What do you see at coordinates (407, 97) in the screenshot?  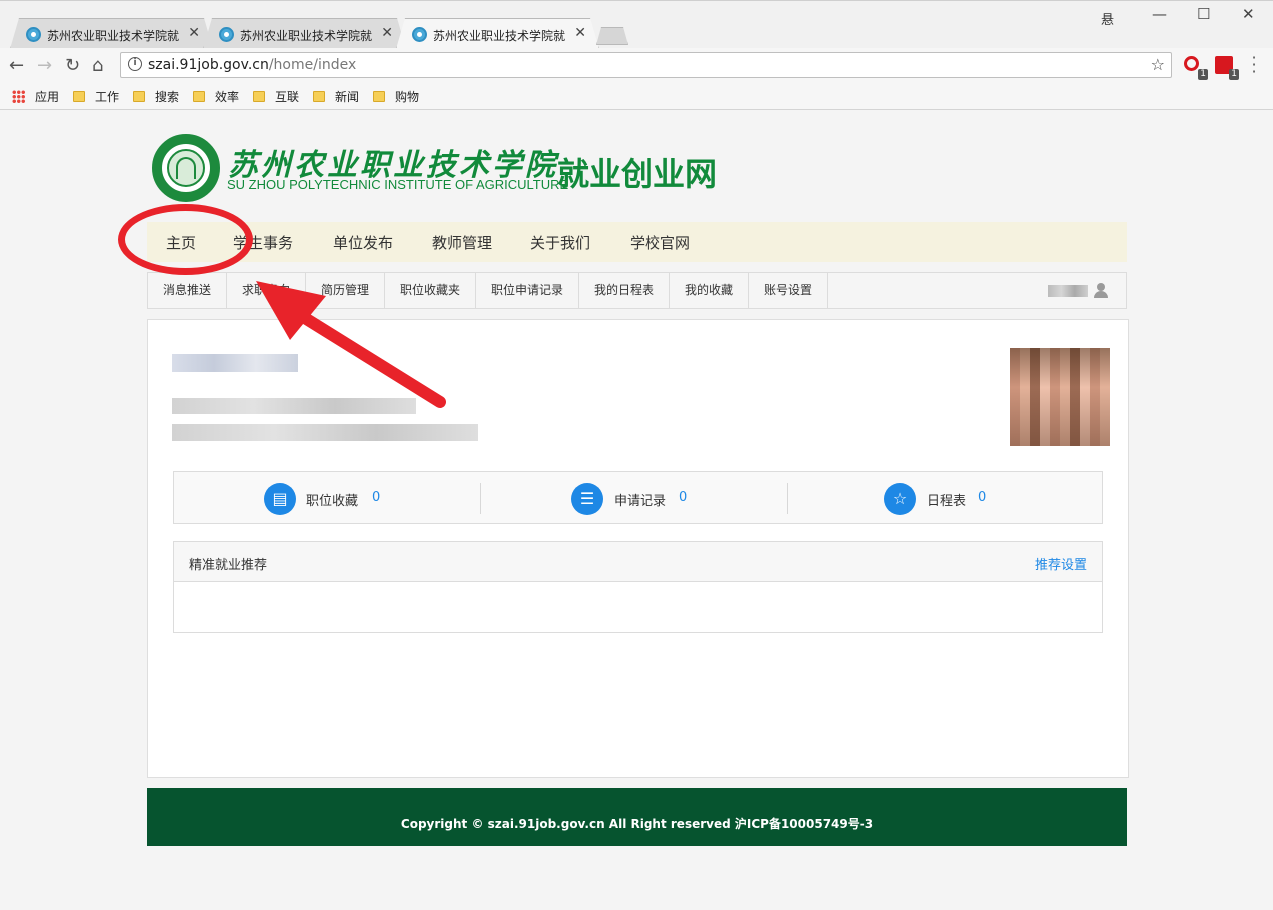 I see `bookmark-label: 购物` at bounding box center [407, 97].